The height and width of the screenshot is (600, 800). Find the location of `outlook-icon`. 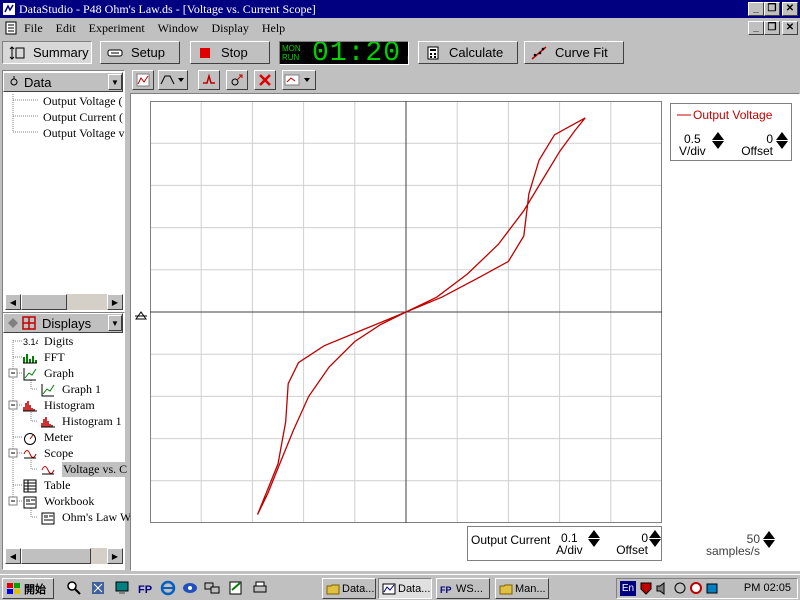

outlook-icon is located at coordinates (190, 588).